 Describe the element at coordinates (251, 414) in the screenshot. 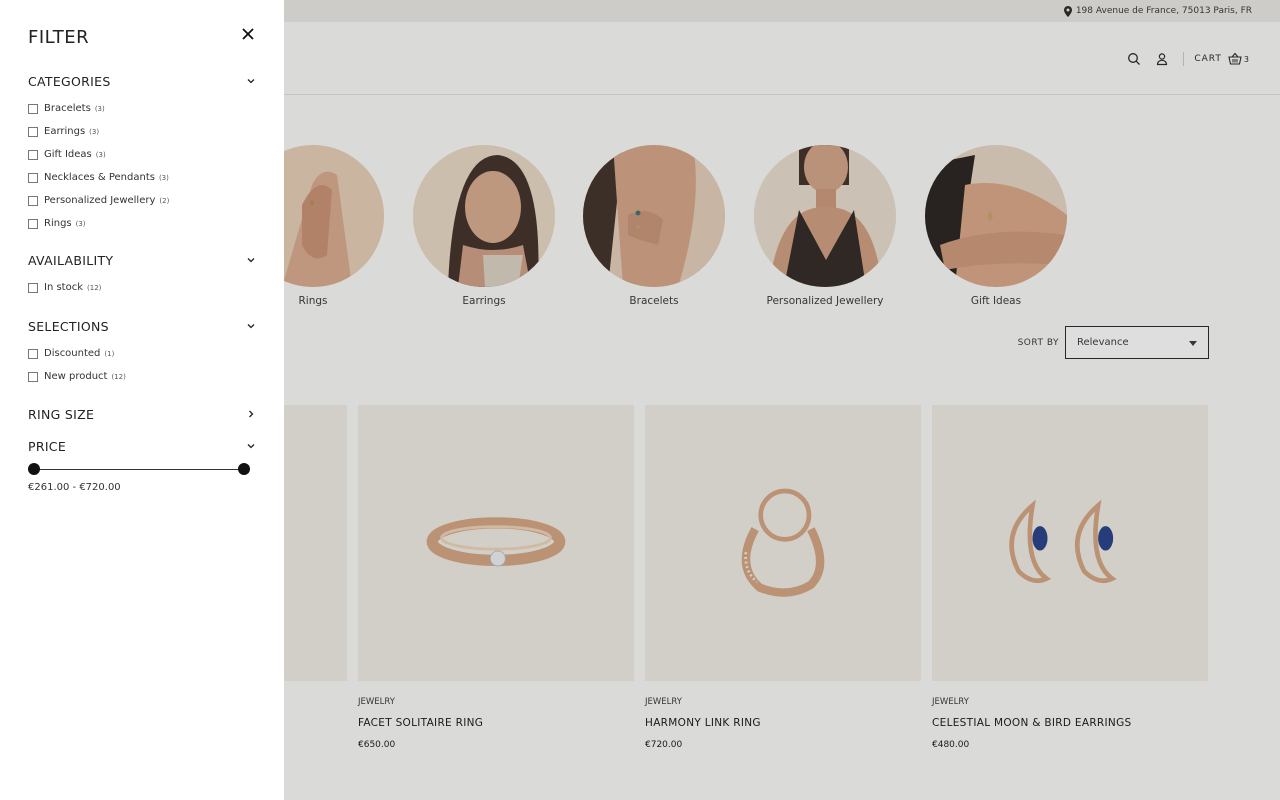

I see `chevron-right-icon` at that location.